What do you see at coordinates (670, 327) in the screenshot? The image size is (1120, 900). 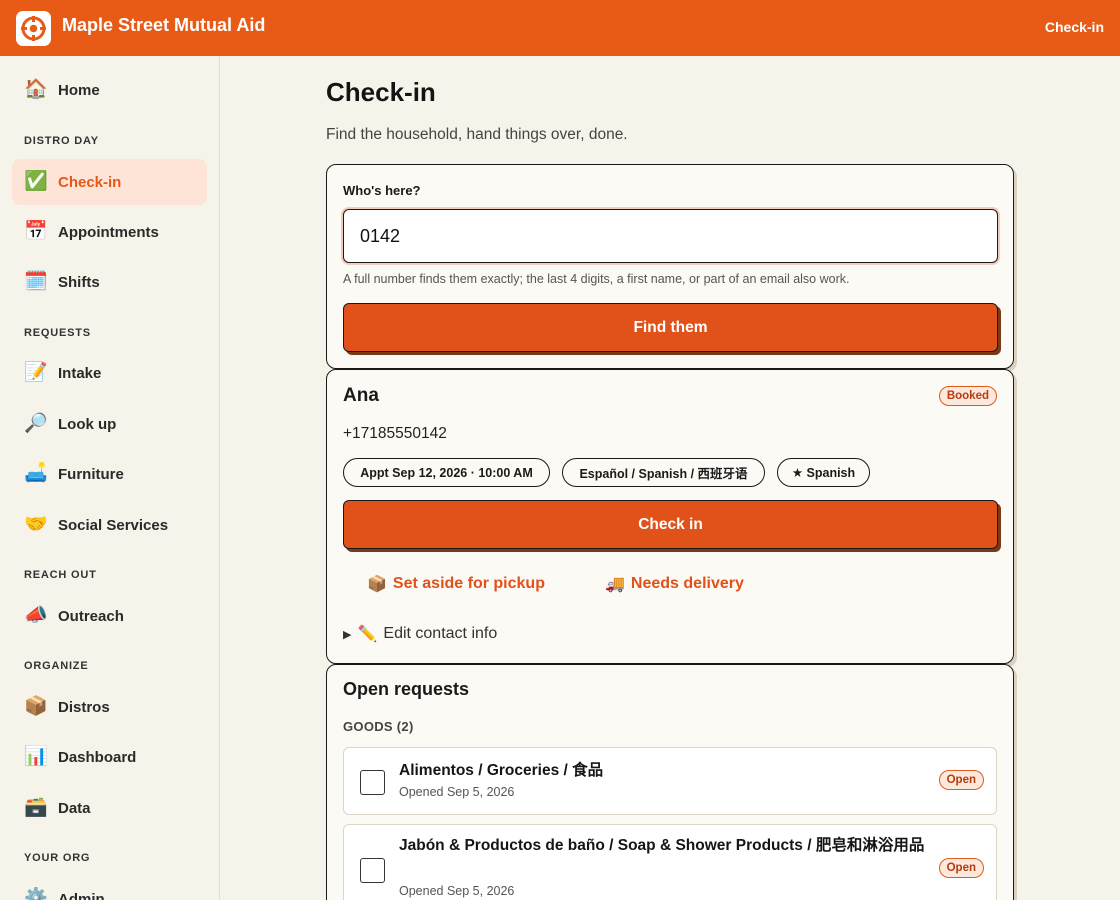 I see `find-them-button: Find them` at bounding box center [670, 327].